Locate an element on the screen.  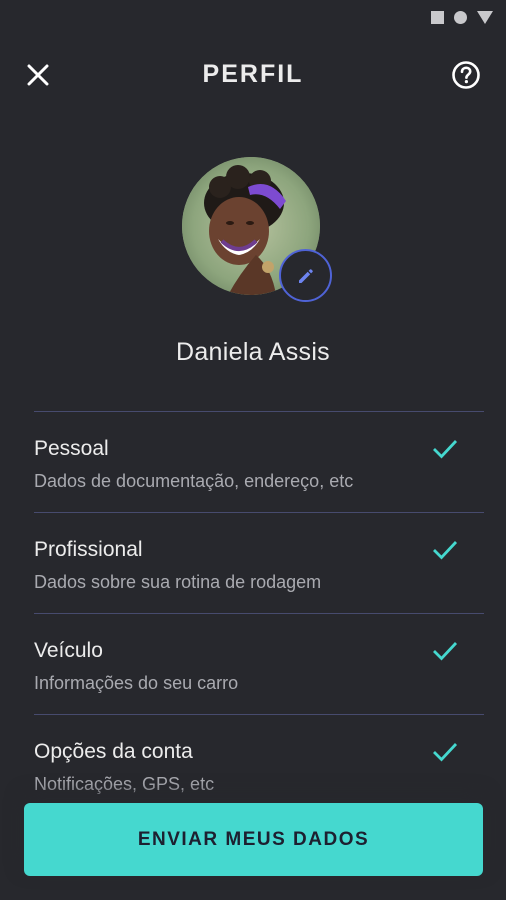
menu-item-subtitle: Dados de documentação, endereço, etc is located at coordinates (194, 481).